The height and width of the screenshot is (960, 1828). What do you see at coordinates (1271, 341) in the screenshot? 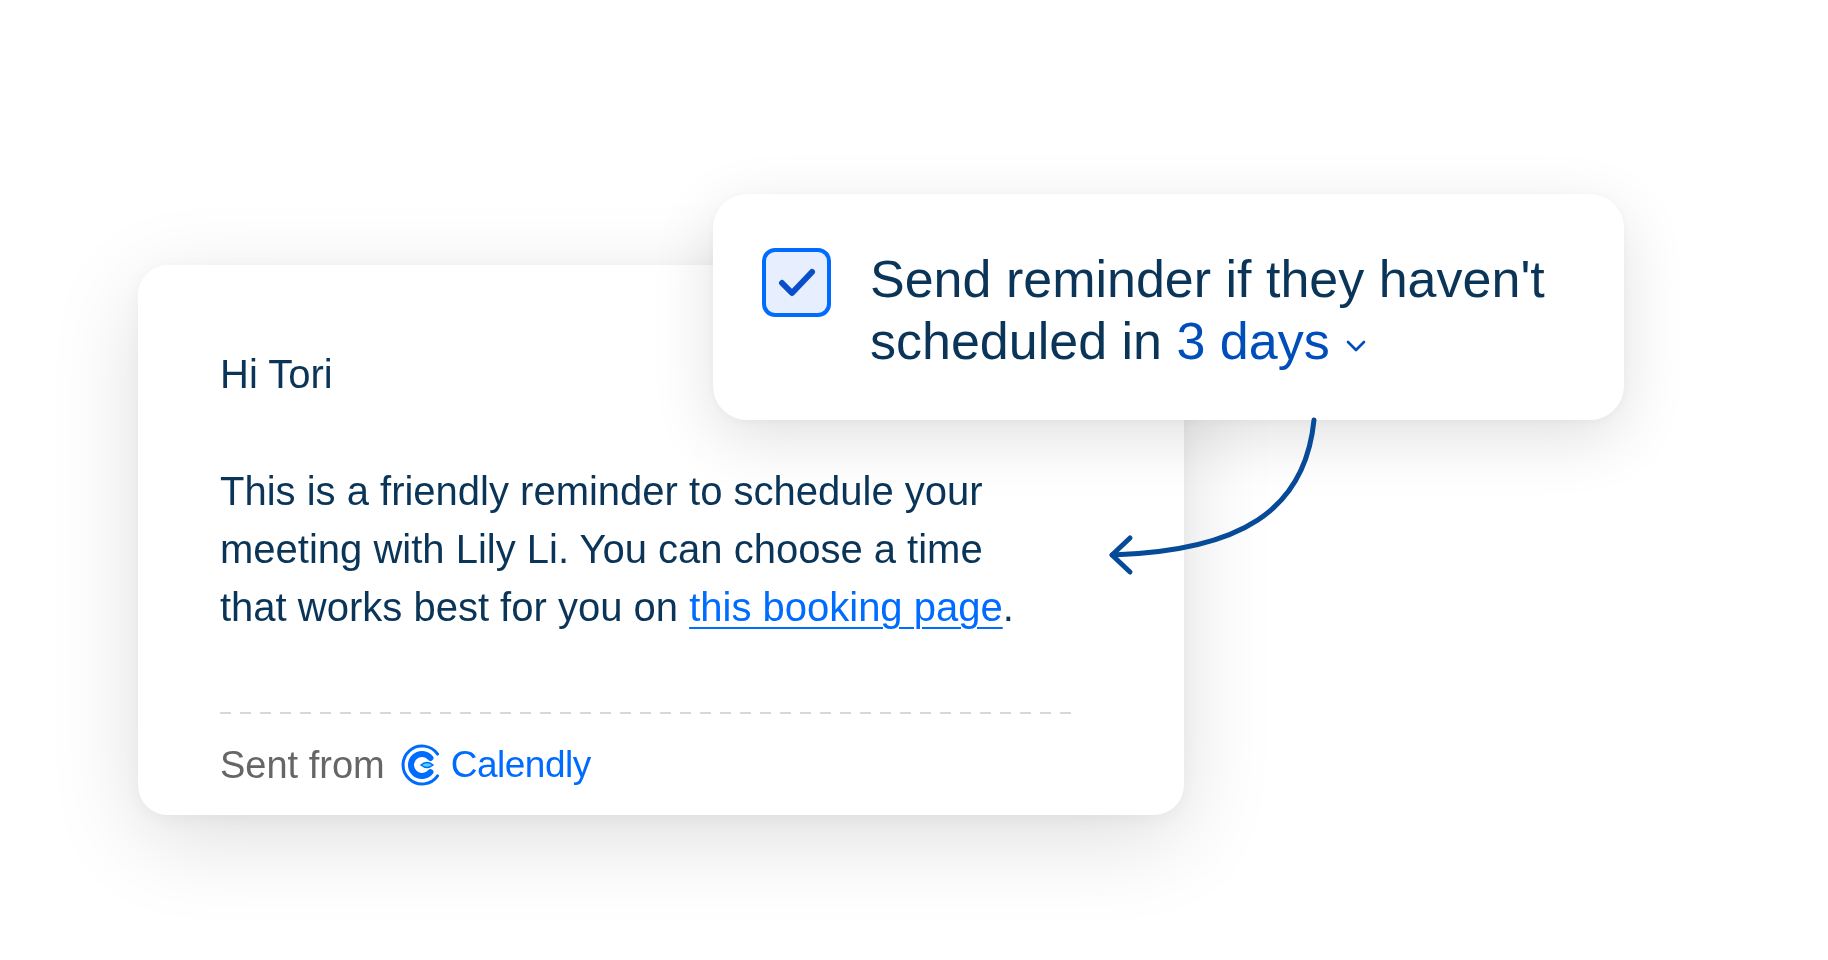
I see `delay-dropdown: 3 days` at bounding box center [1271, 341].